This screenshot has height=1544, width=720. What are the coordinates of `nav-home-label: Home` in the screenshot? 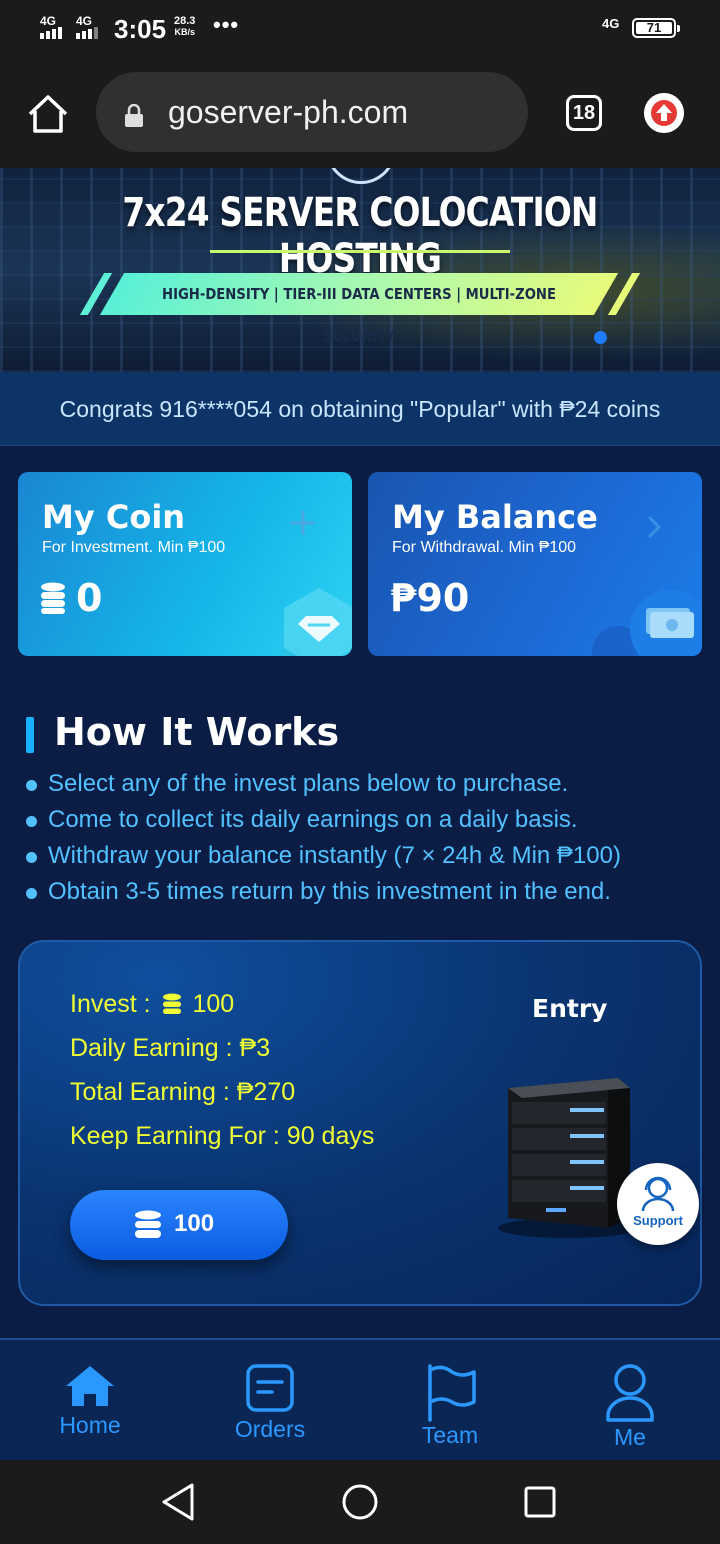 It's located at (90, 1425).